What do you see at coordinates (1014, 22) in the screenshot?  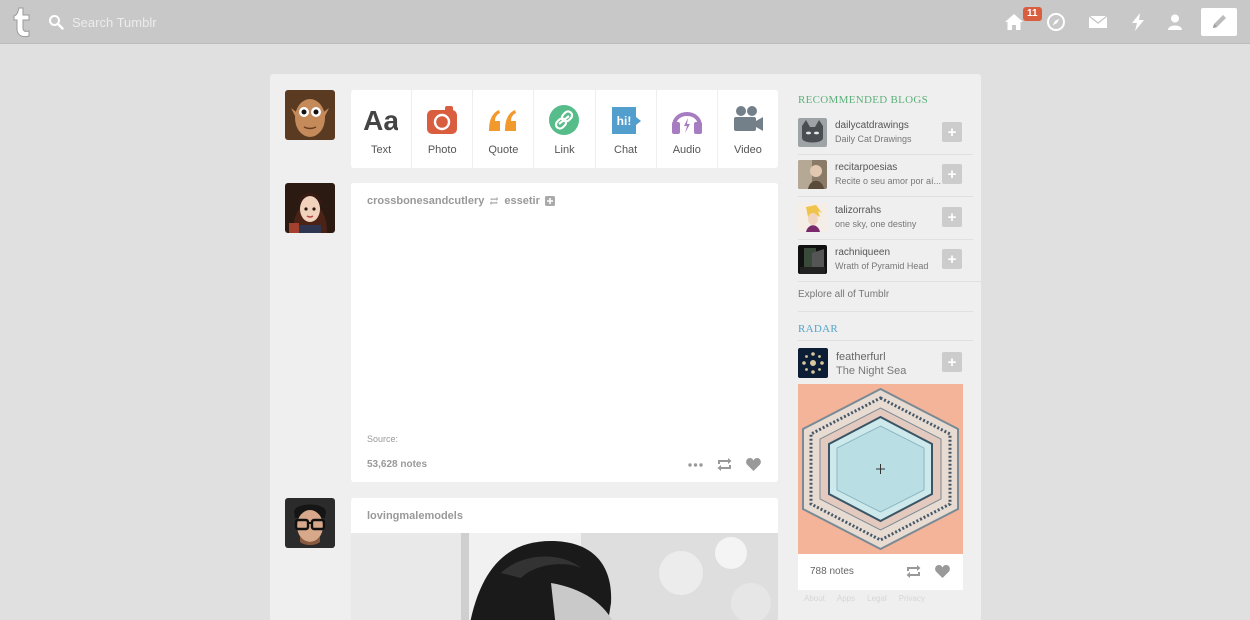 I see `home-icon` at bounding box center [1014, 22].